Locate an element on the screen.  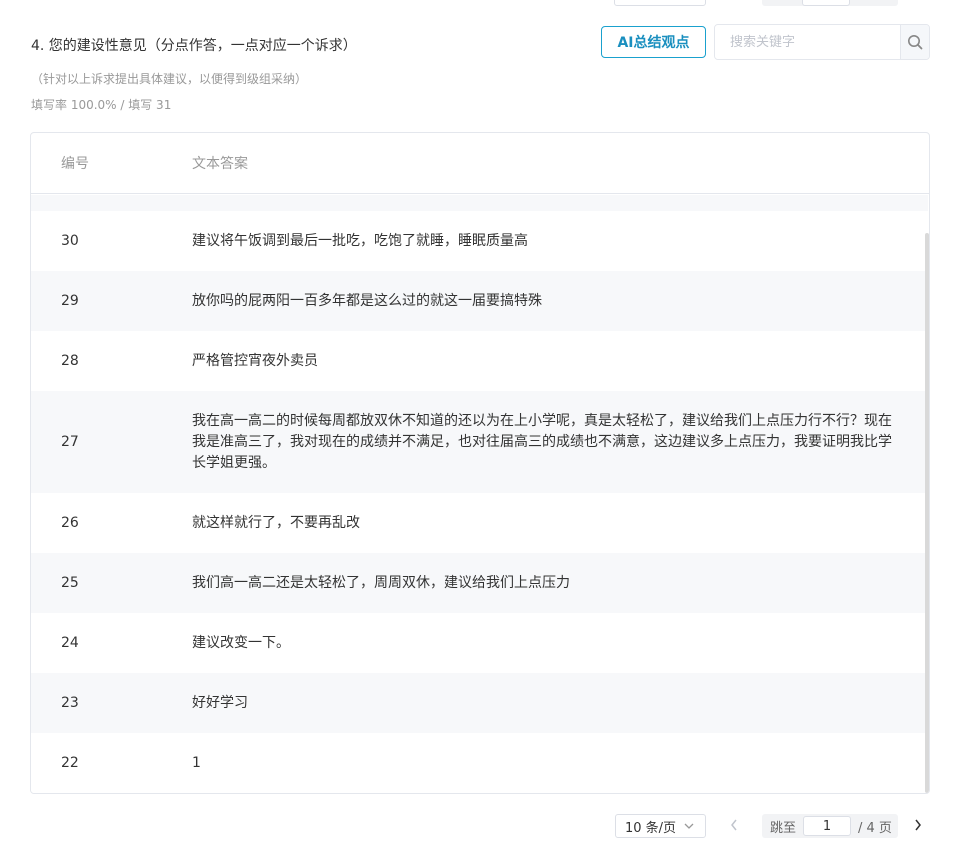
table-header: 编号 文本答案 is located at coordinates (480, 163).